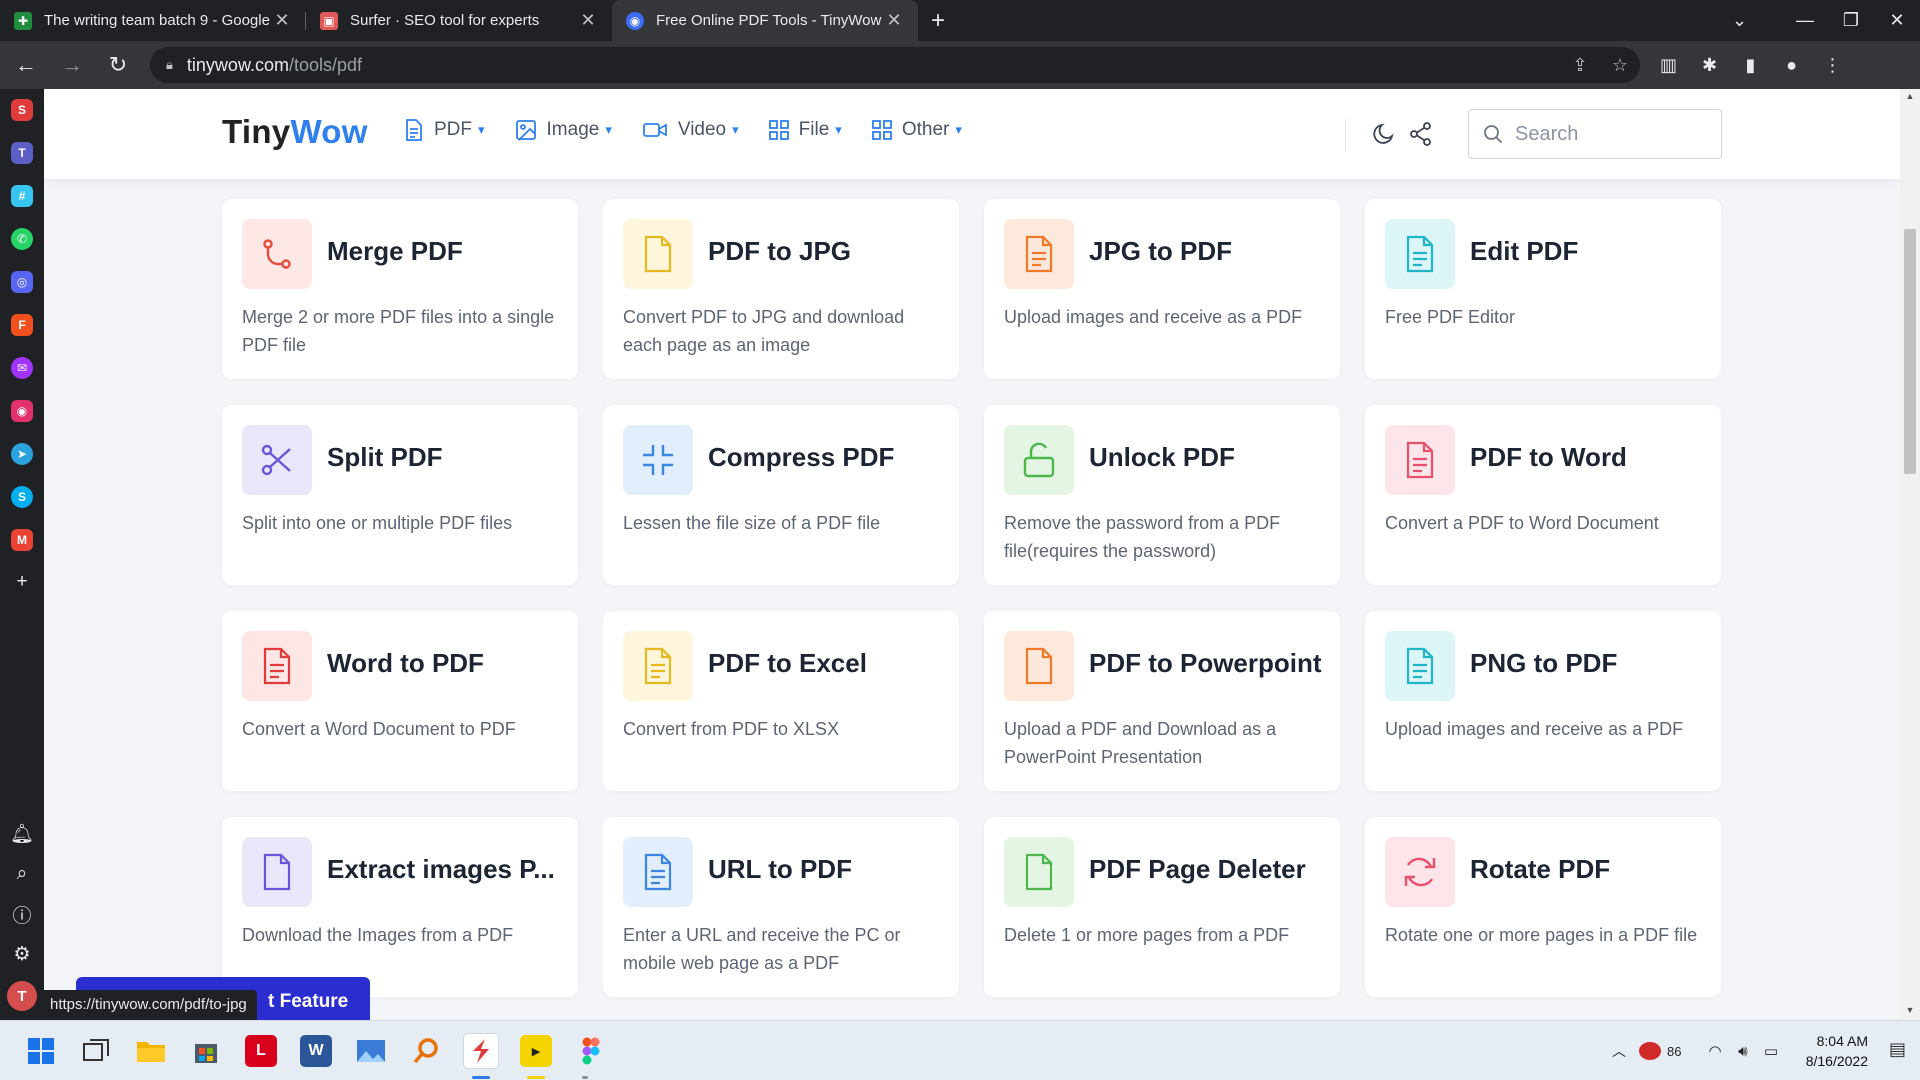  Describe the element at coordinates (22, 153) in the screenshot. I see `teams-app-icon: T` at that location.